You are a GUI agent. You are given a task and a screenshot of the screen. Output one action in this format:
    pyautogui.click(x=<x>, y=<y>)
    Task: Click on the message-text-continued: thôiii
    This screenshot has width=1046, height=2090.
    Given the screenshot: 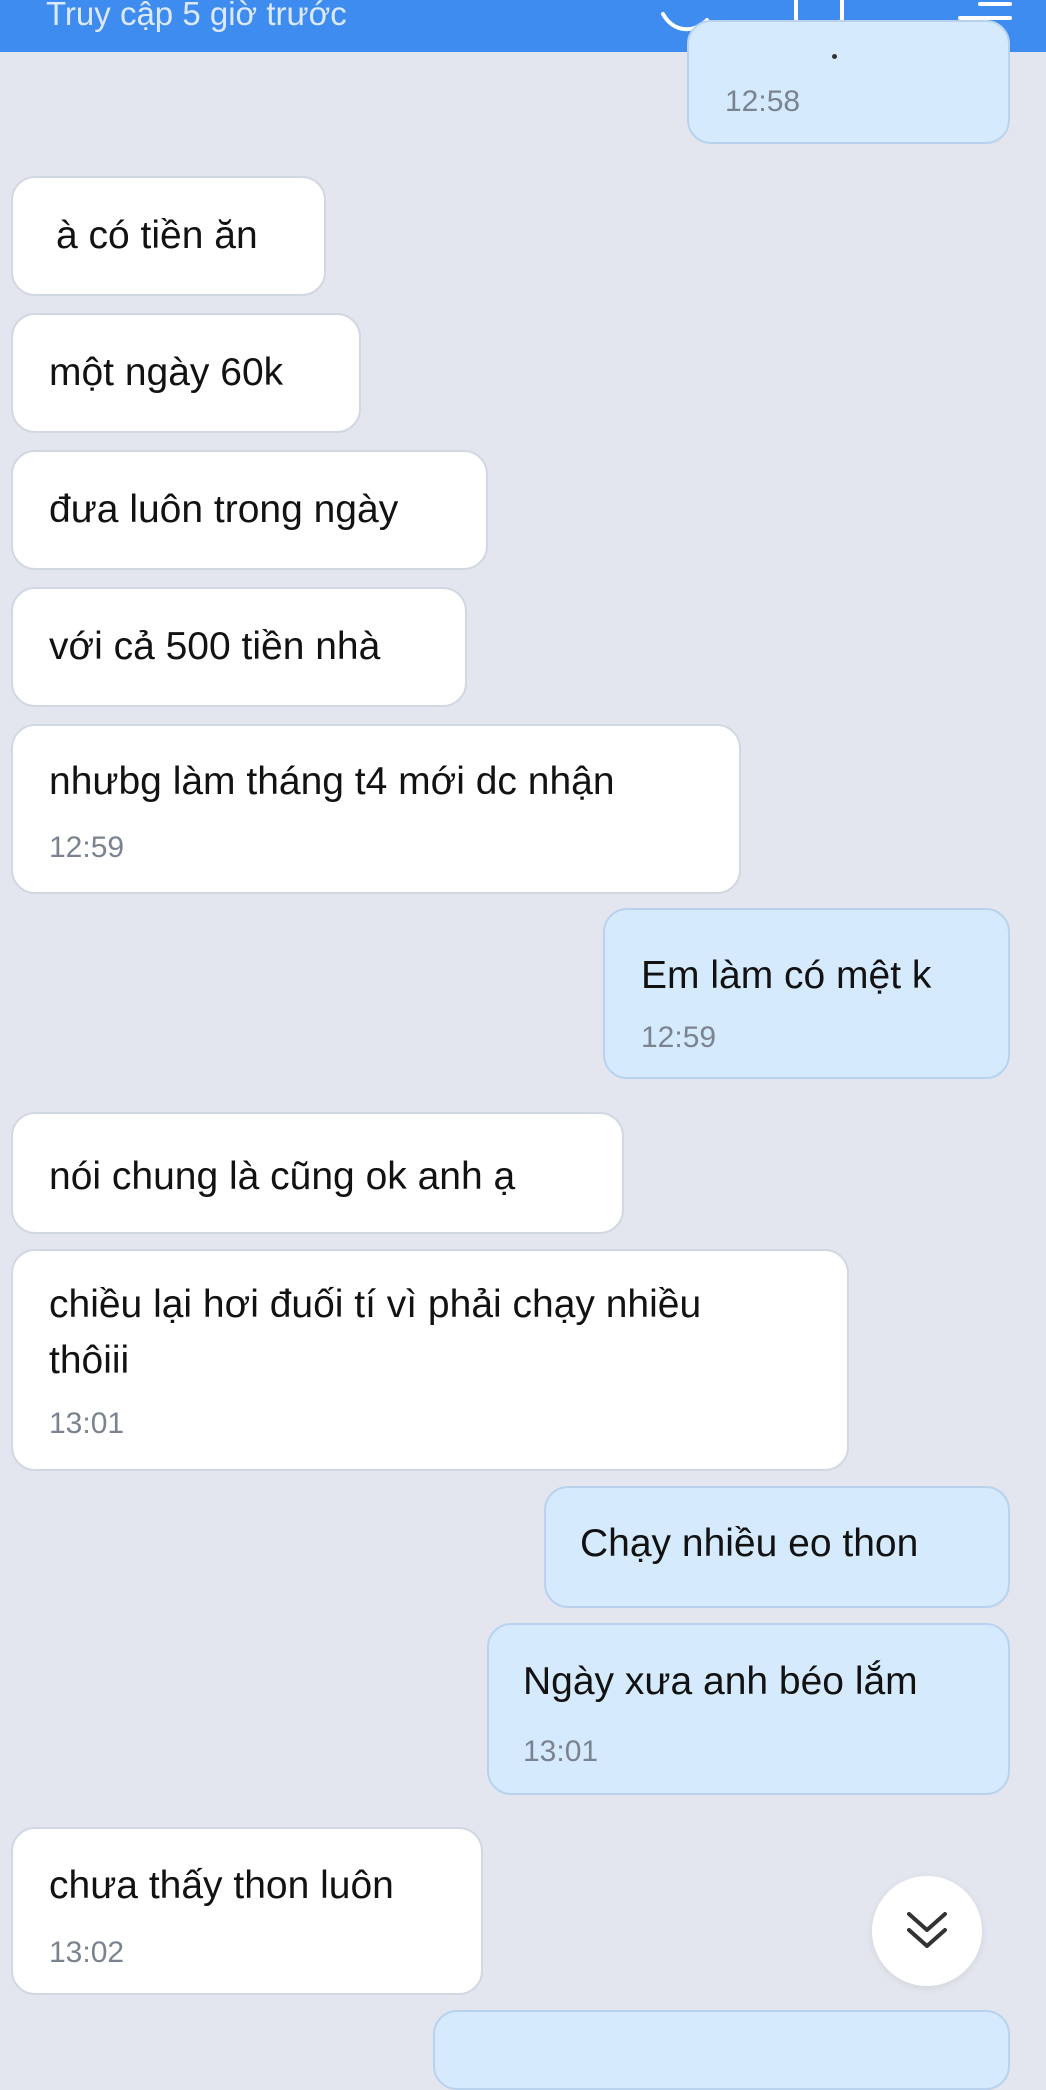 What is the action you would take?
    pyautogui.click(x=89, y=1360)
    